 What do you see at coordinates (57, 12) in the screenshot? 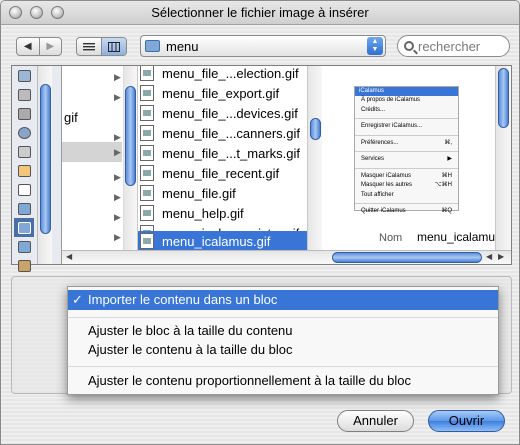
I see `zoom-window-icon` at bounding box center [57, 12].